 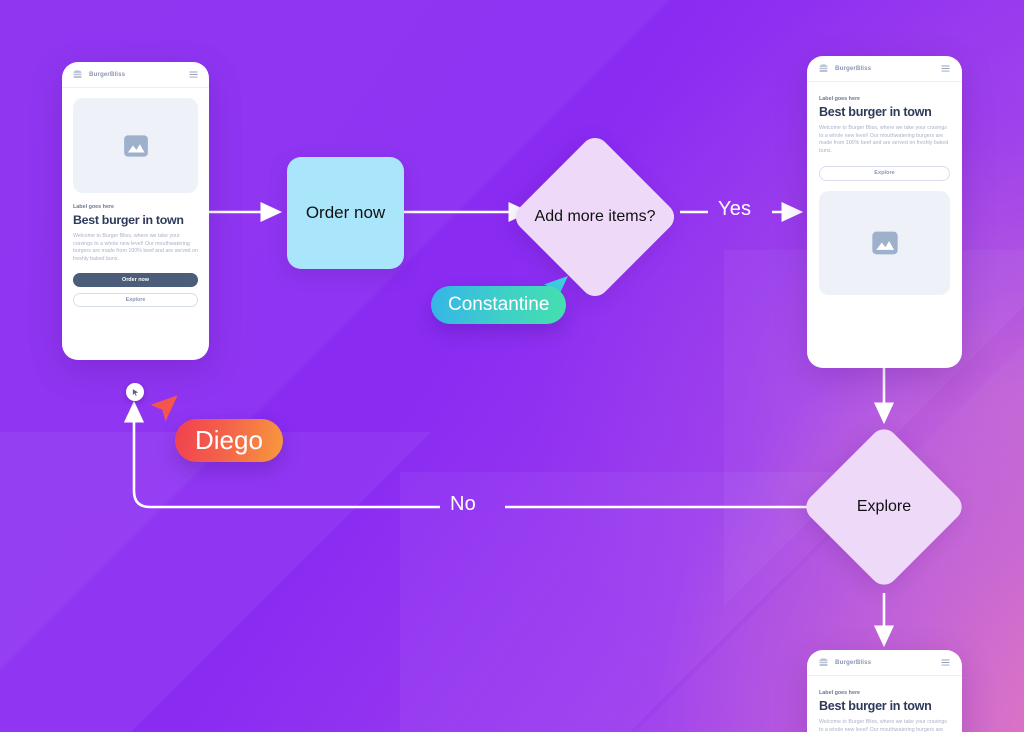 I want to click on edge-label-no: No, so click(x=463, y=504).